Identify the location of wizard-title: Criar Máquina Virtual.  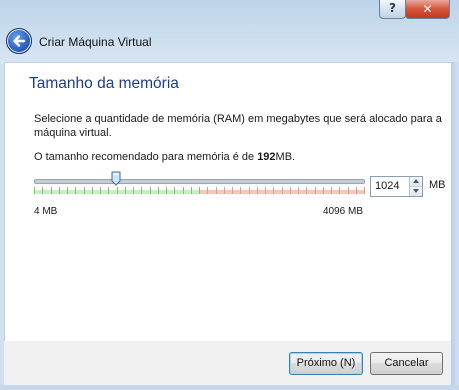
(95, 42).